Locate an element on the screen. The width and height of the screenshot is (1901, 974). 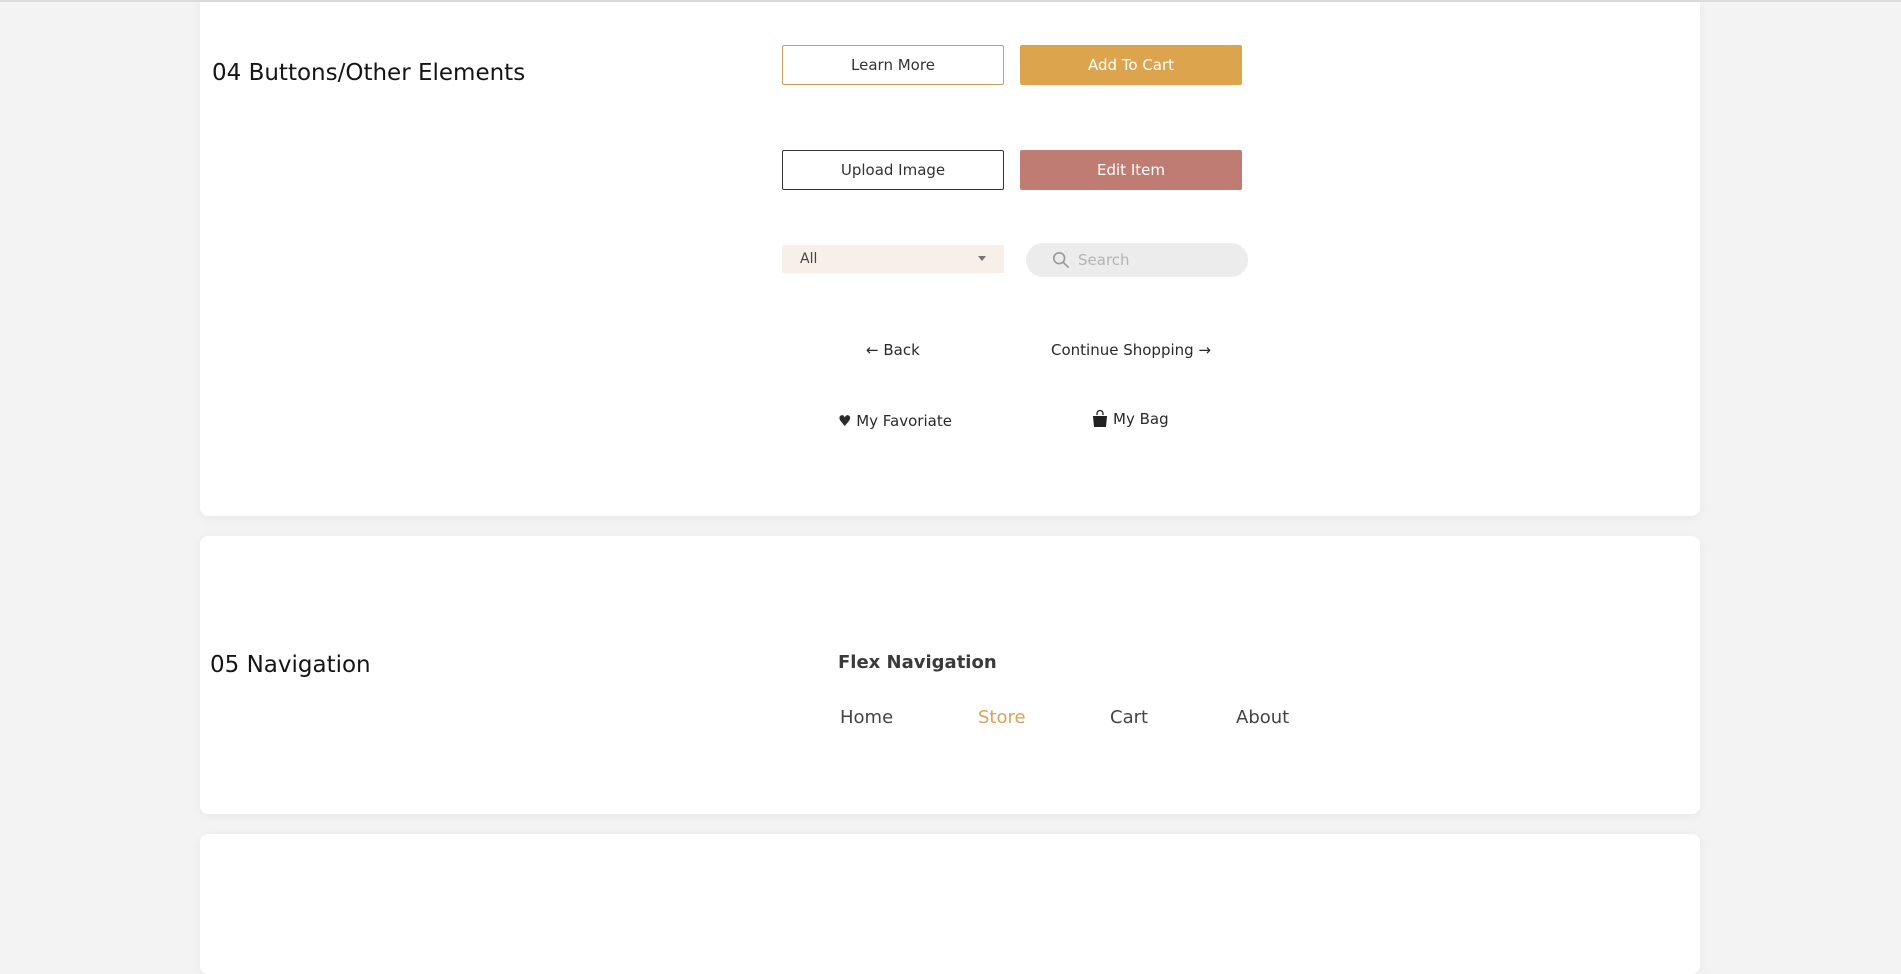
caret-down-icon is located at coordinates (982, 258).